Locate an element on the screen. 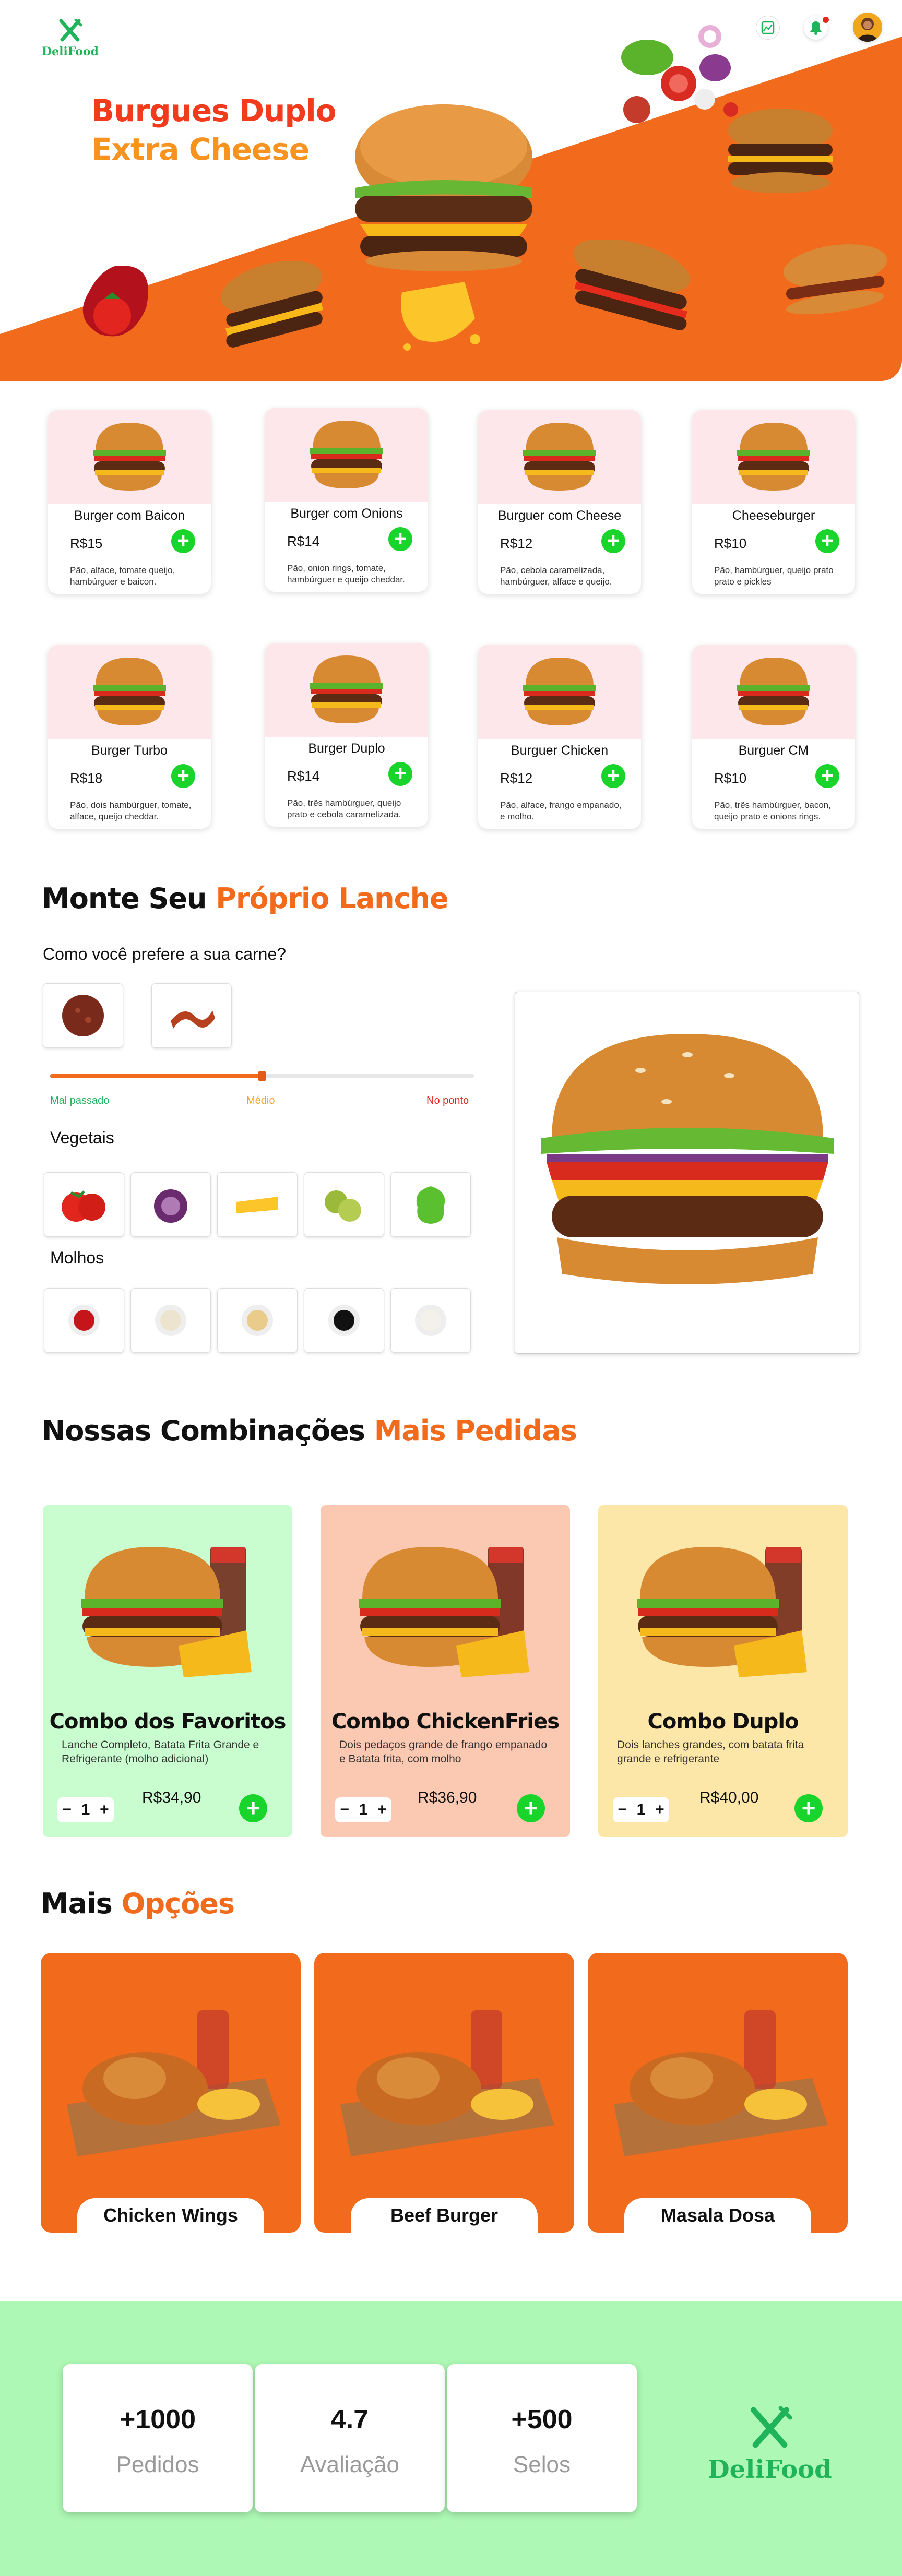 The image size is (902, 2576). avatar-icon is located at coordinates (867, 30).